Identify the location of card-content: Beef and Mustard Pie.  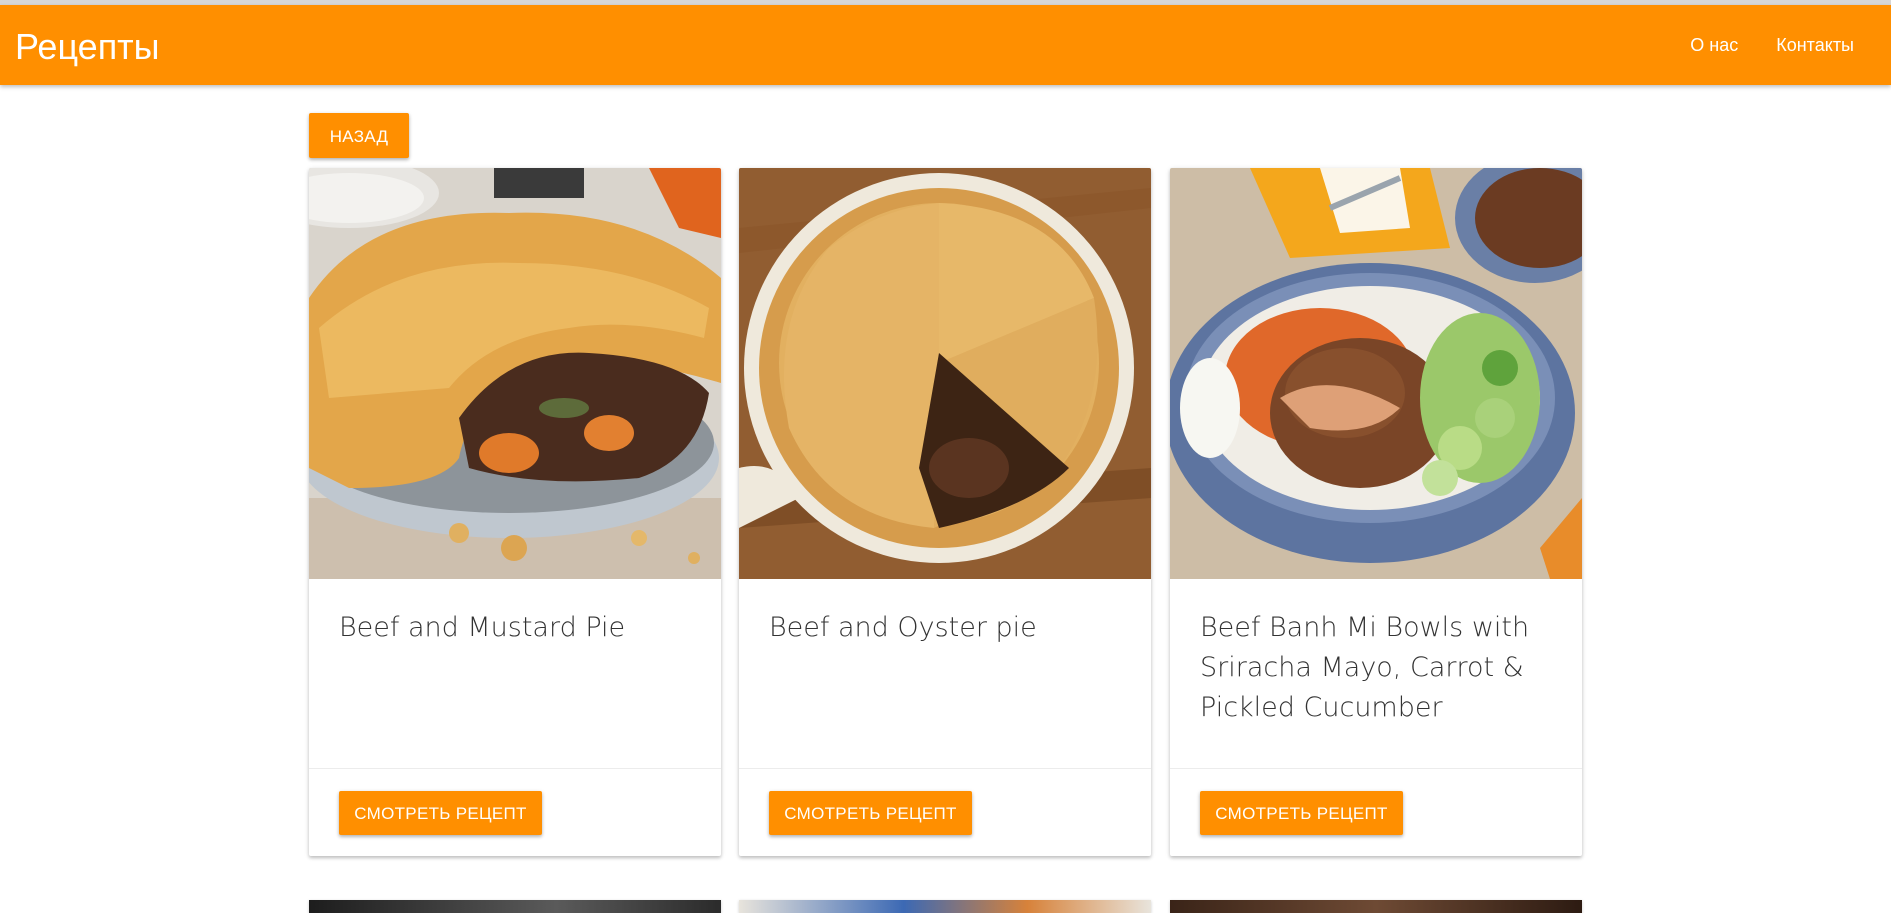
(515, 628).